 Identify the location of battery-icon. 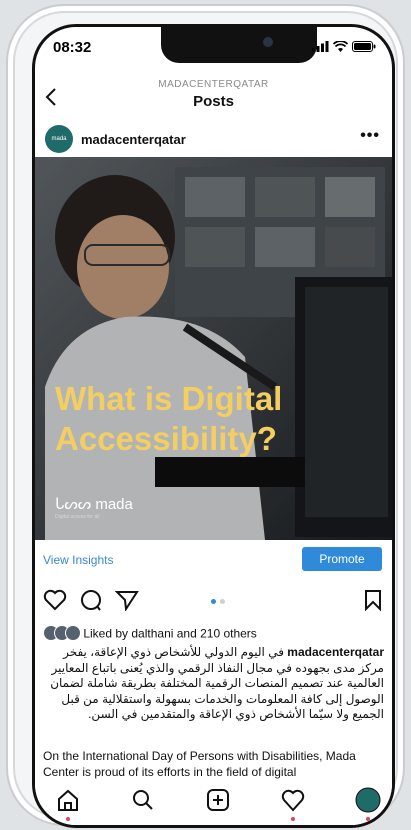
(364, 46).